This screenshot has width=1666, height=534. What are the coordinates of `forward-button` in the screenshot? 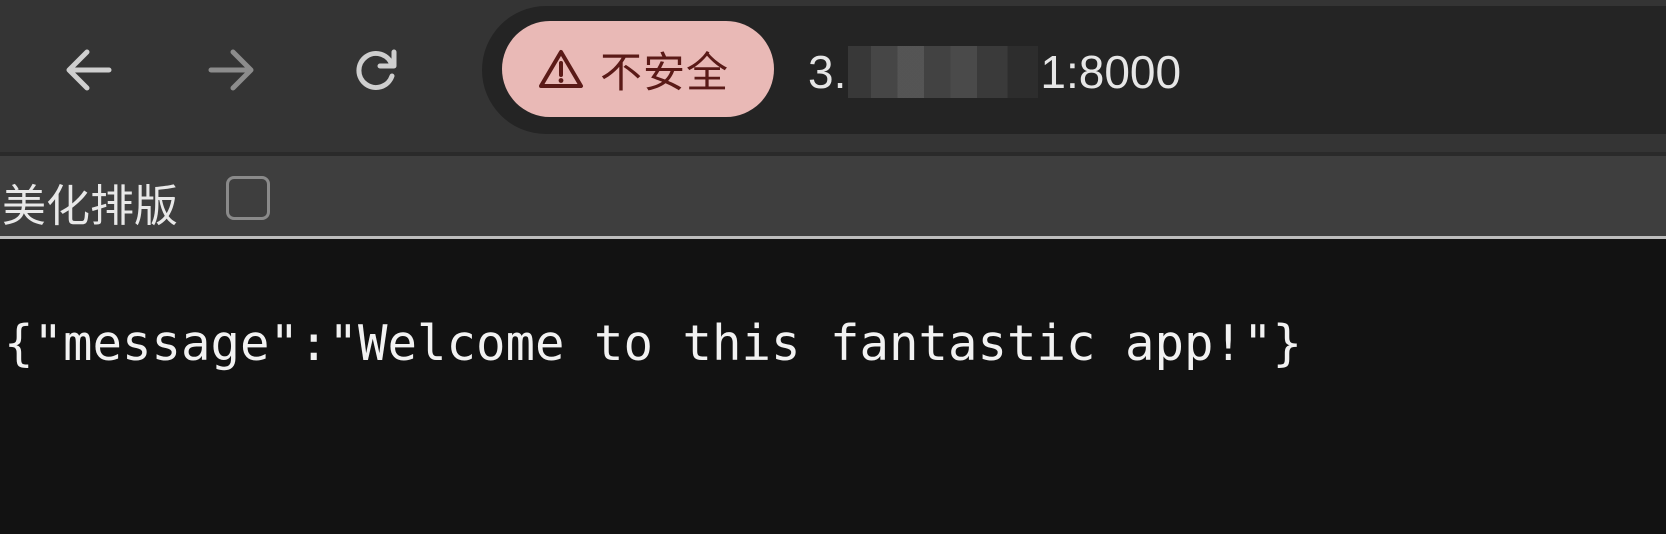 It's located at (232, 70).